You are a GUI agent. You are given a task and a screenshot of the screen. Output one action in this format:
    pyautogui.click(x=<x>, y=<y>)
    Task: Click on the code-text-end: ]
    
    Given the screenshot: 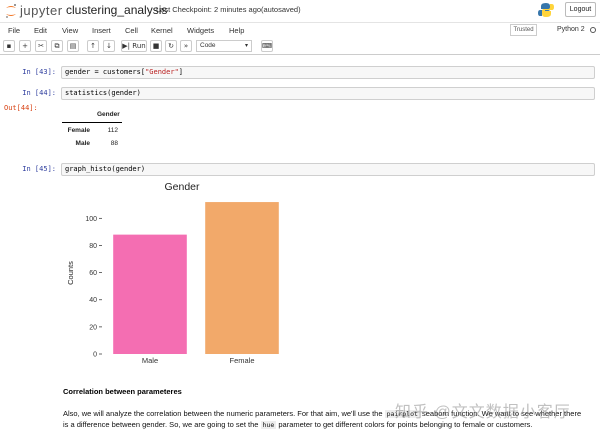 What is the action you would take?
    pyautogui.click(x=181, y=72)
    